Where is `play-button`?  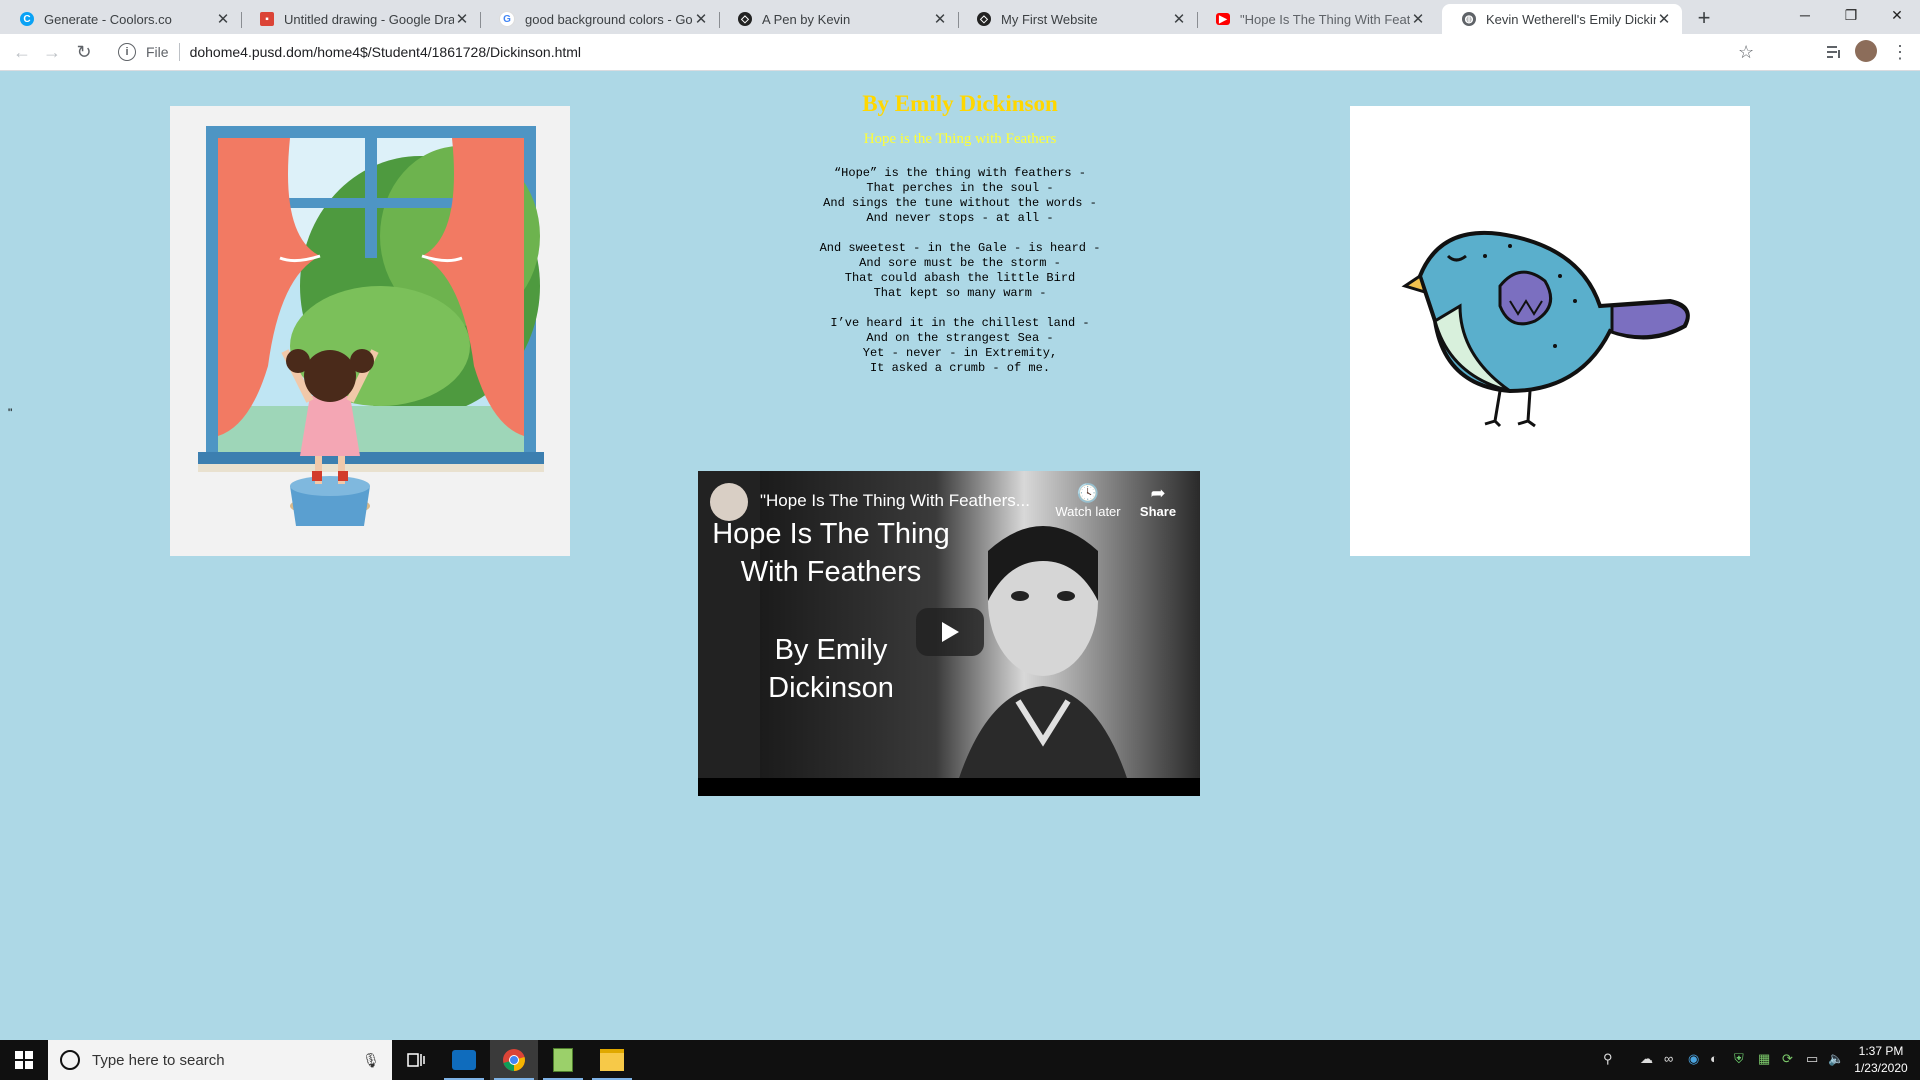 play-button is located at coordinates (950, 632).